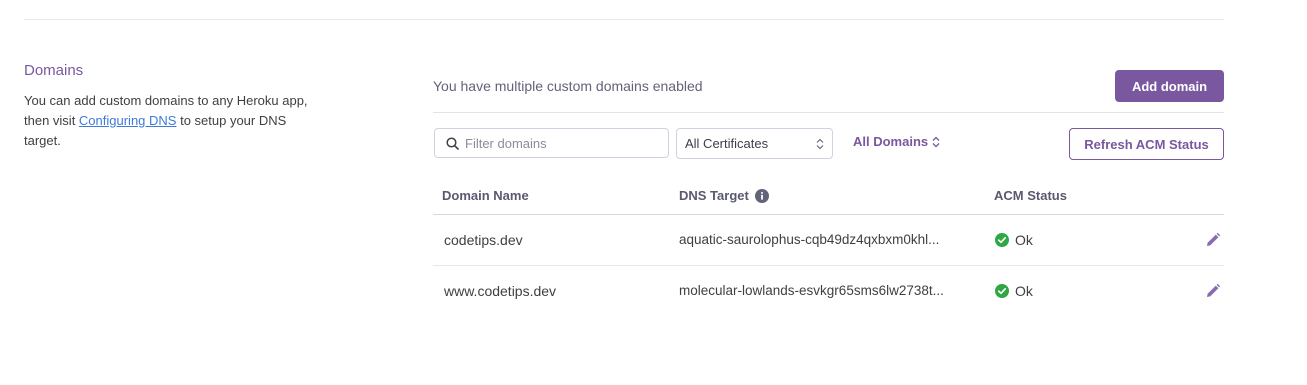  Describe the element at coordinates (565, 143) in the screenshot. I see `filter-domains-input` at that location.